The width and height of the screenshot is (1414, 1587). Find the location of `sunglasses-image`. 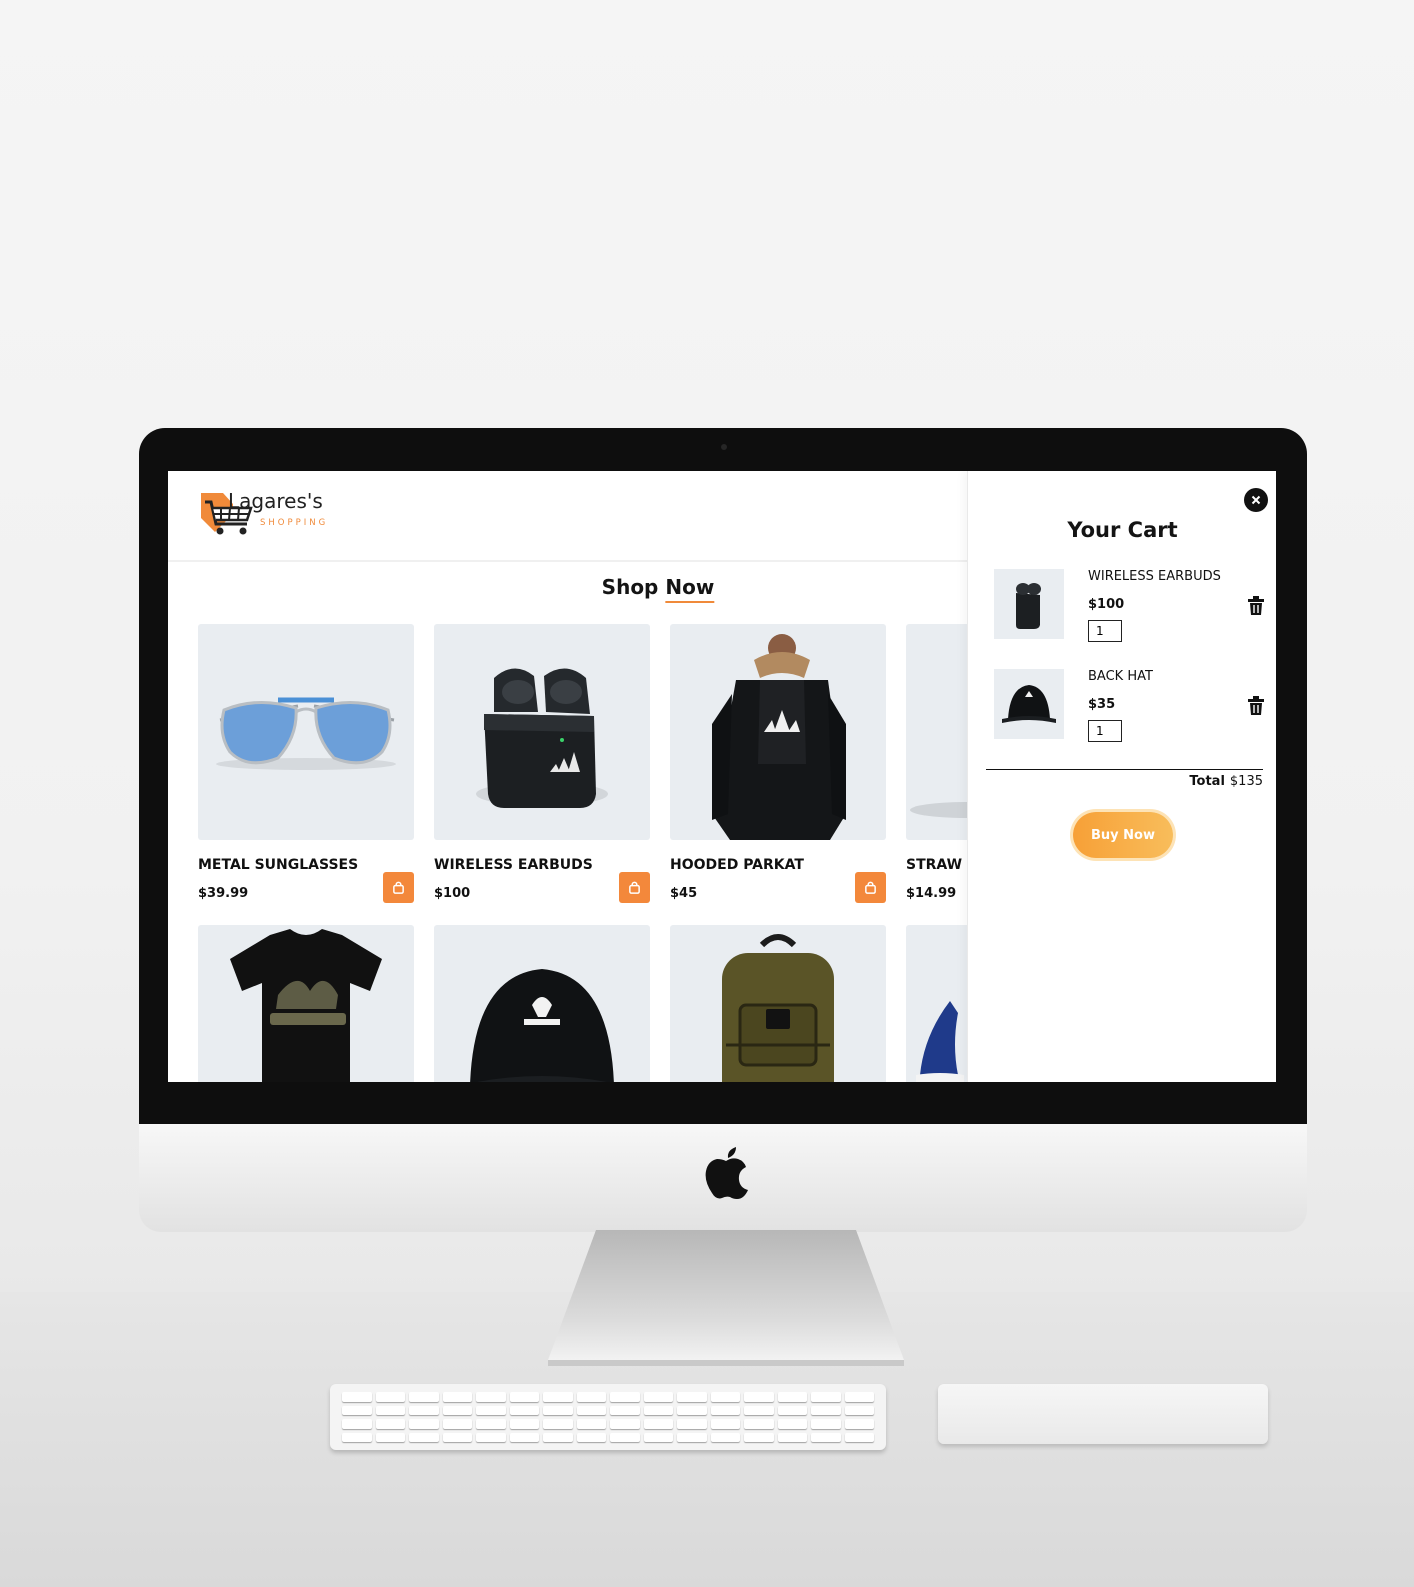

sunglasses-image is located at coordinates (306, 733).